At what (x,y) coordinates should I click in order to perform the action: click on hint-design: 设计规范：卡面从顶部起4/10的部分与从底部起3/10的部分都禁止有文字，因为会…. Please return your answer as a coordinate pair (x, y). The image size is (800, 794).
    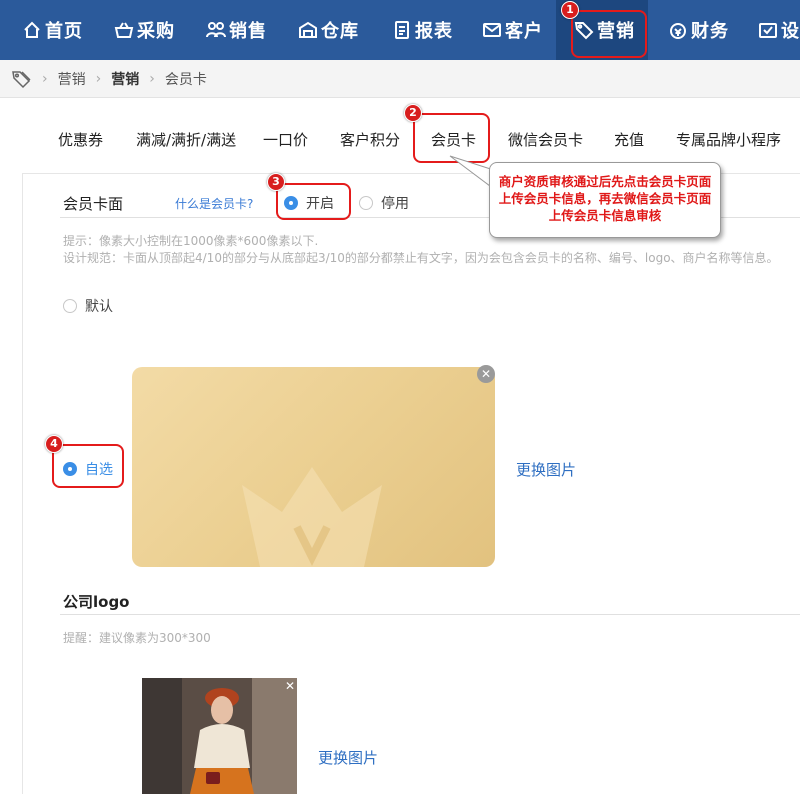
    Looking at the image, I should click on (421, 258).